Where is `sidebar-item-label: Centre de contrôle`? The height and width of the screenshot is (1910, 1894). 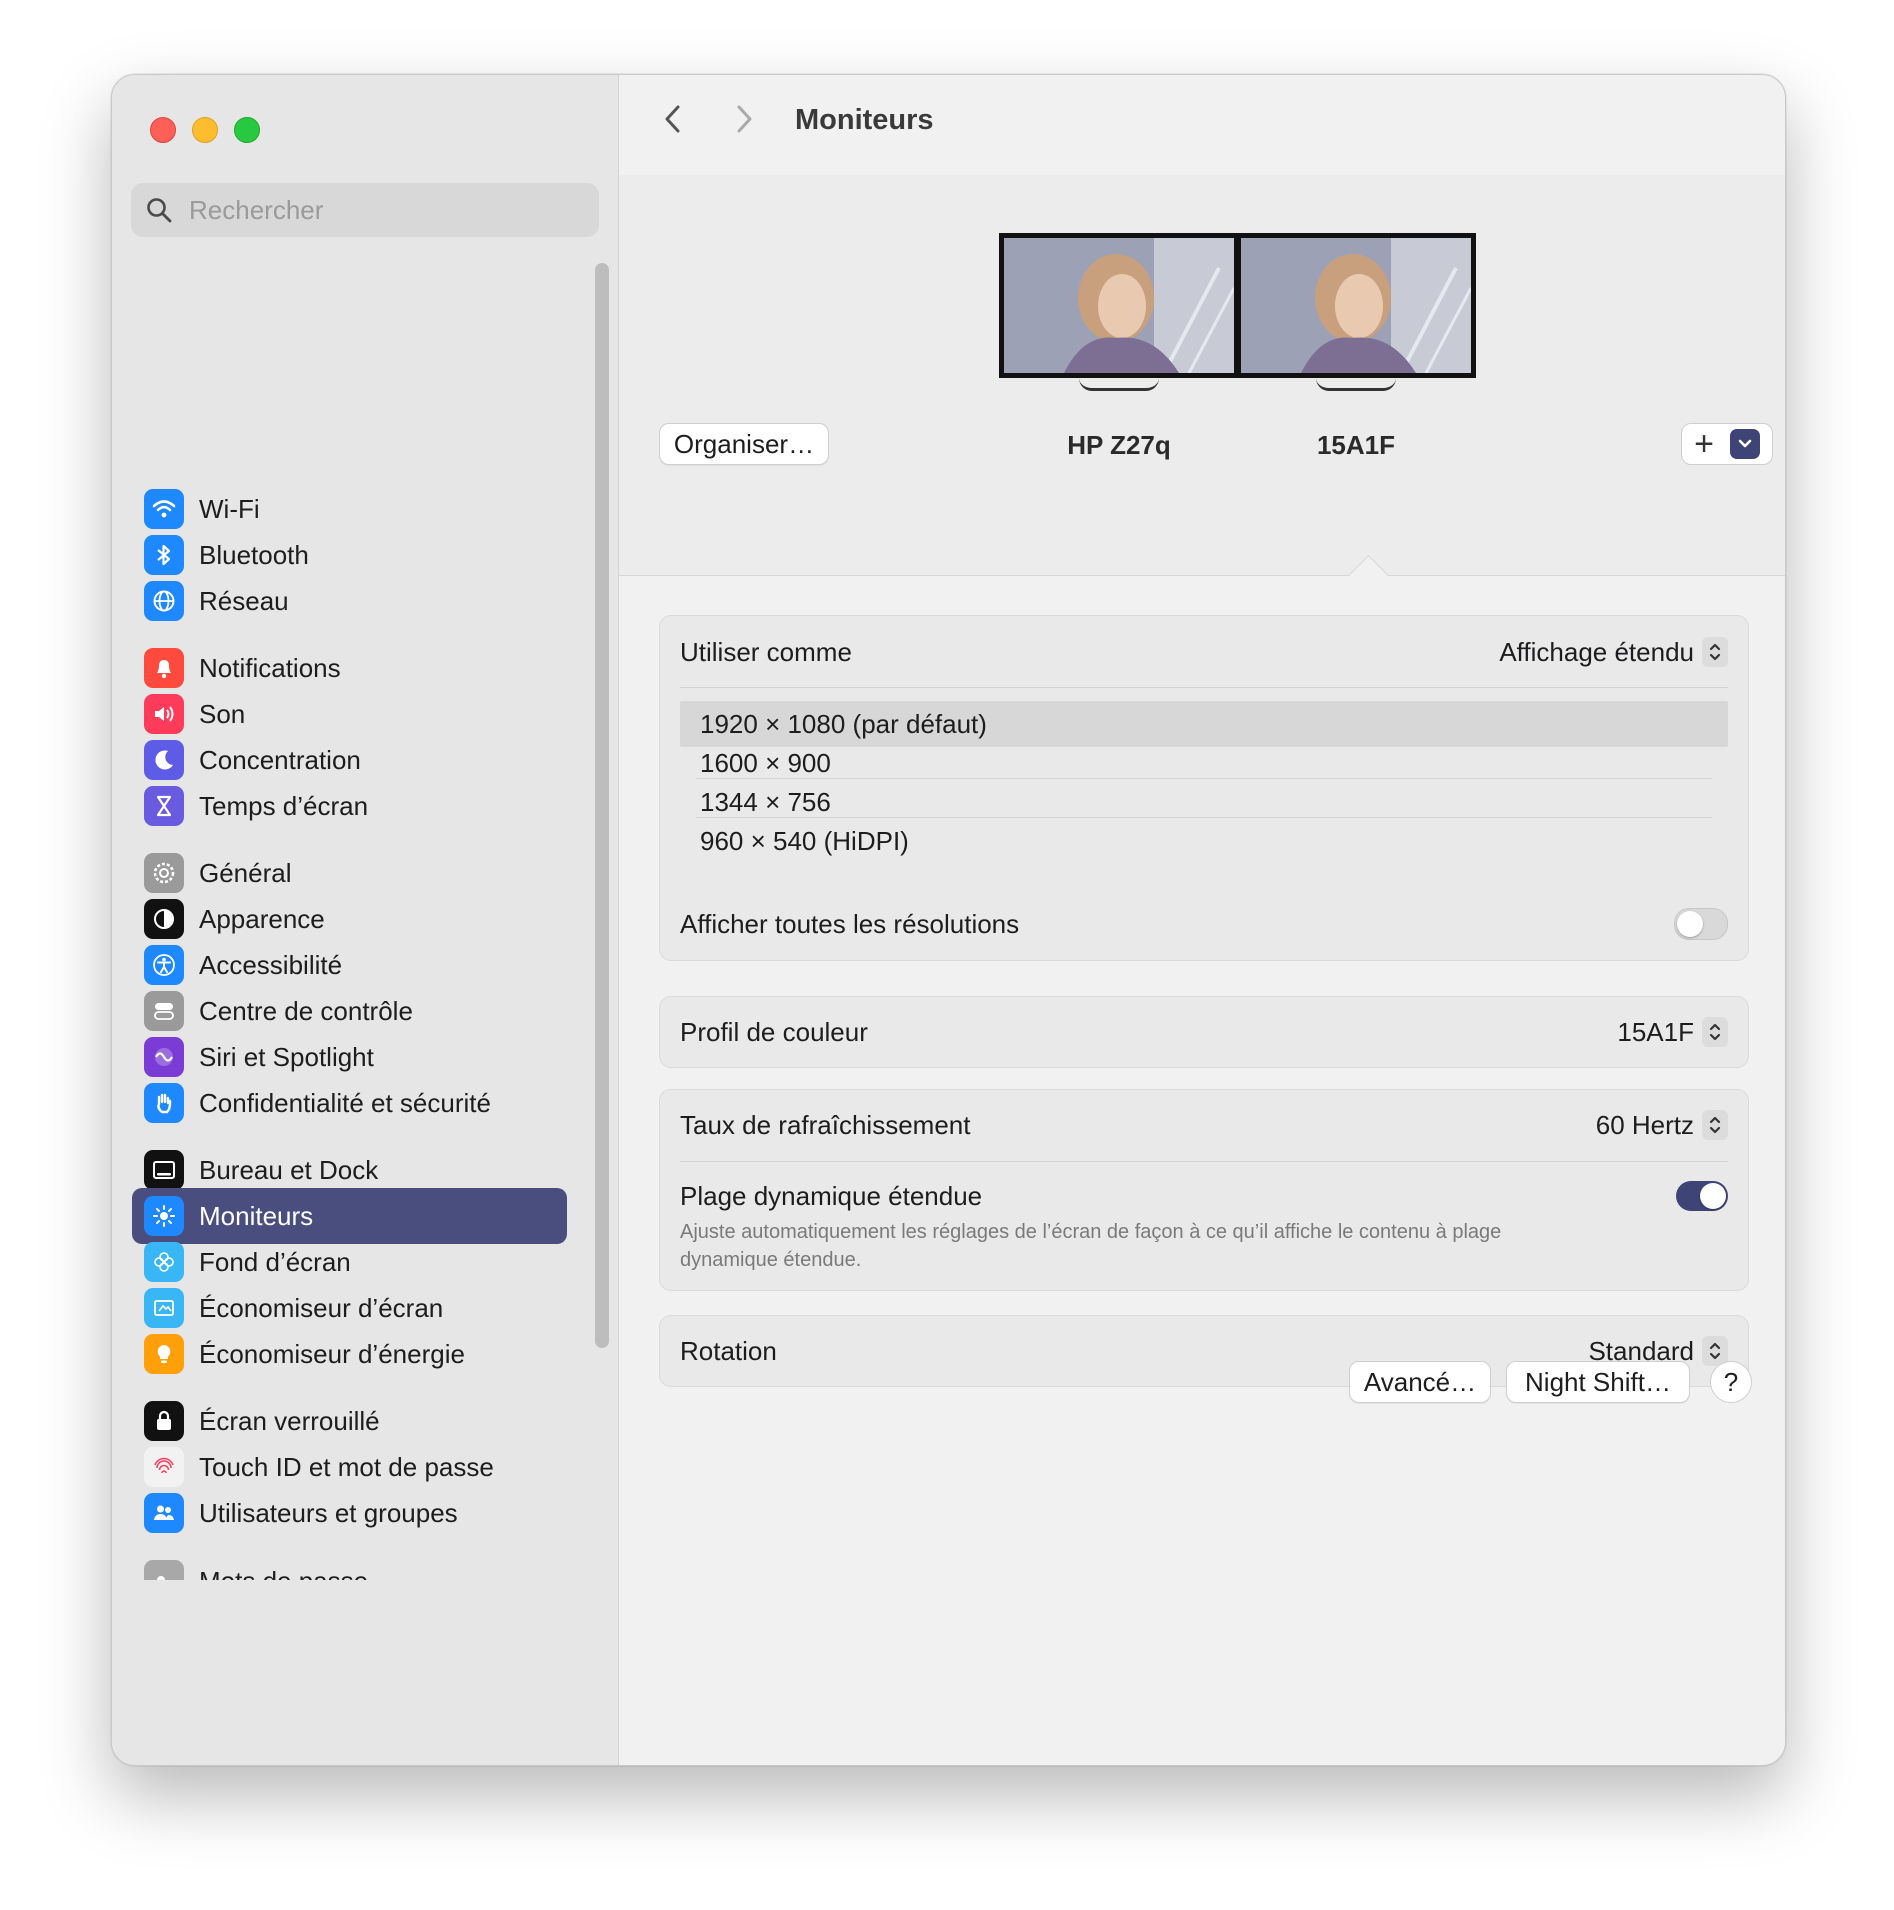
sidebar-item-label: Centre de contrôle is located at coordinates (306, 1010).